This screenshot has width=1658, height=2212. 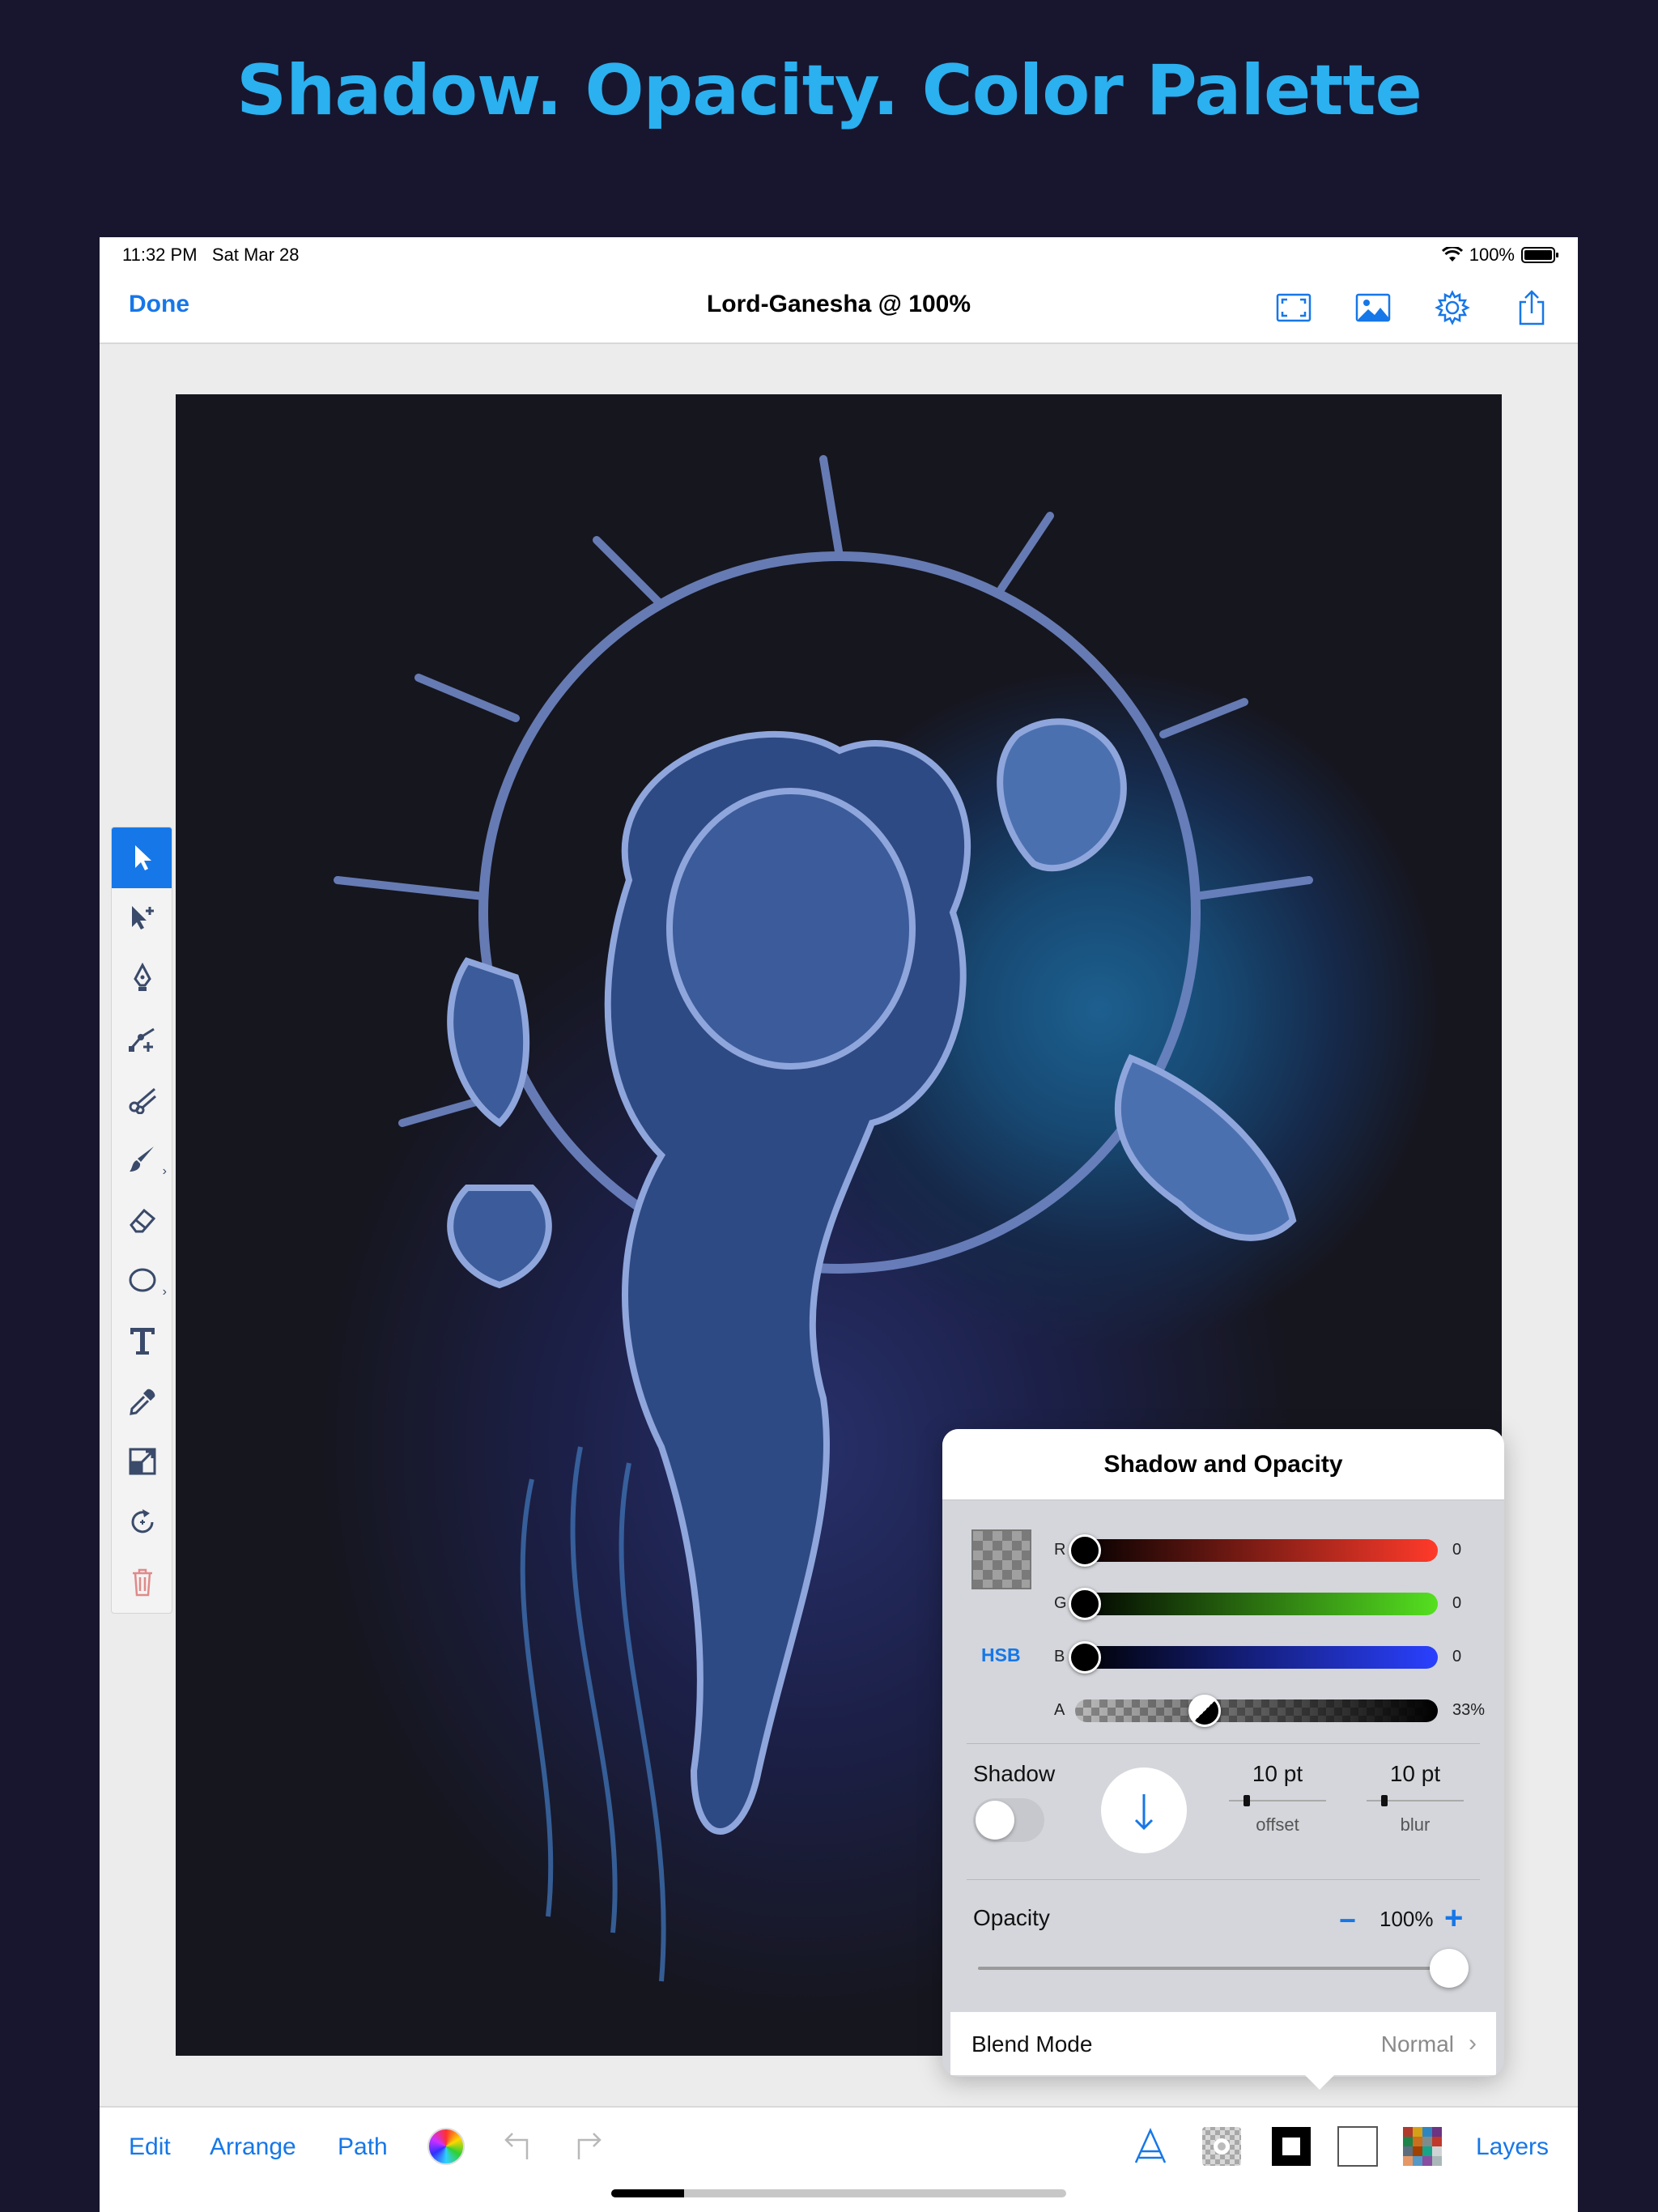 What do you see at coordinates (1453, 1919) in the screenshot?
I see `opacity-increase-button: +` at bounding box center [1453, 1919].